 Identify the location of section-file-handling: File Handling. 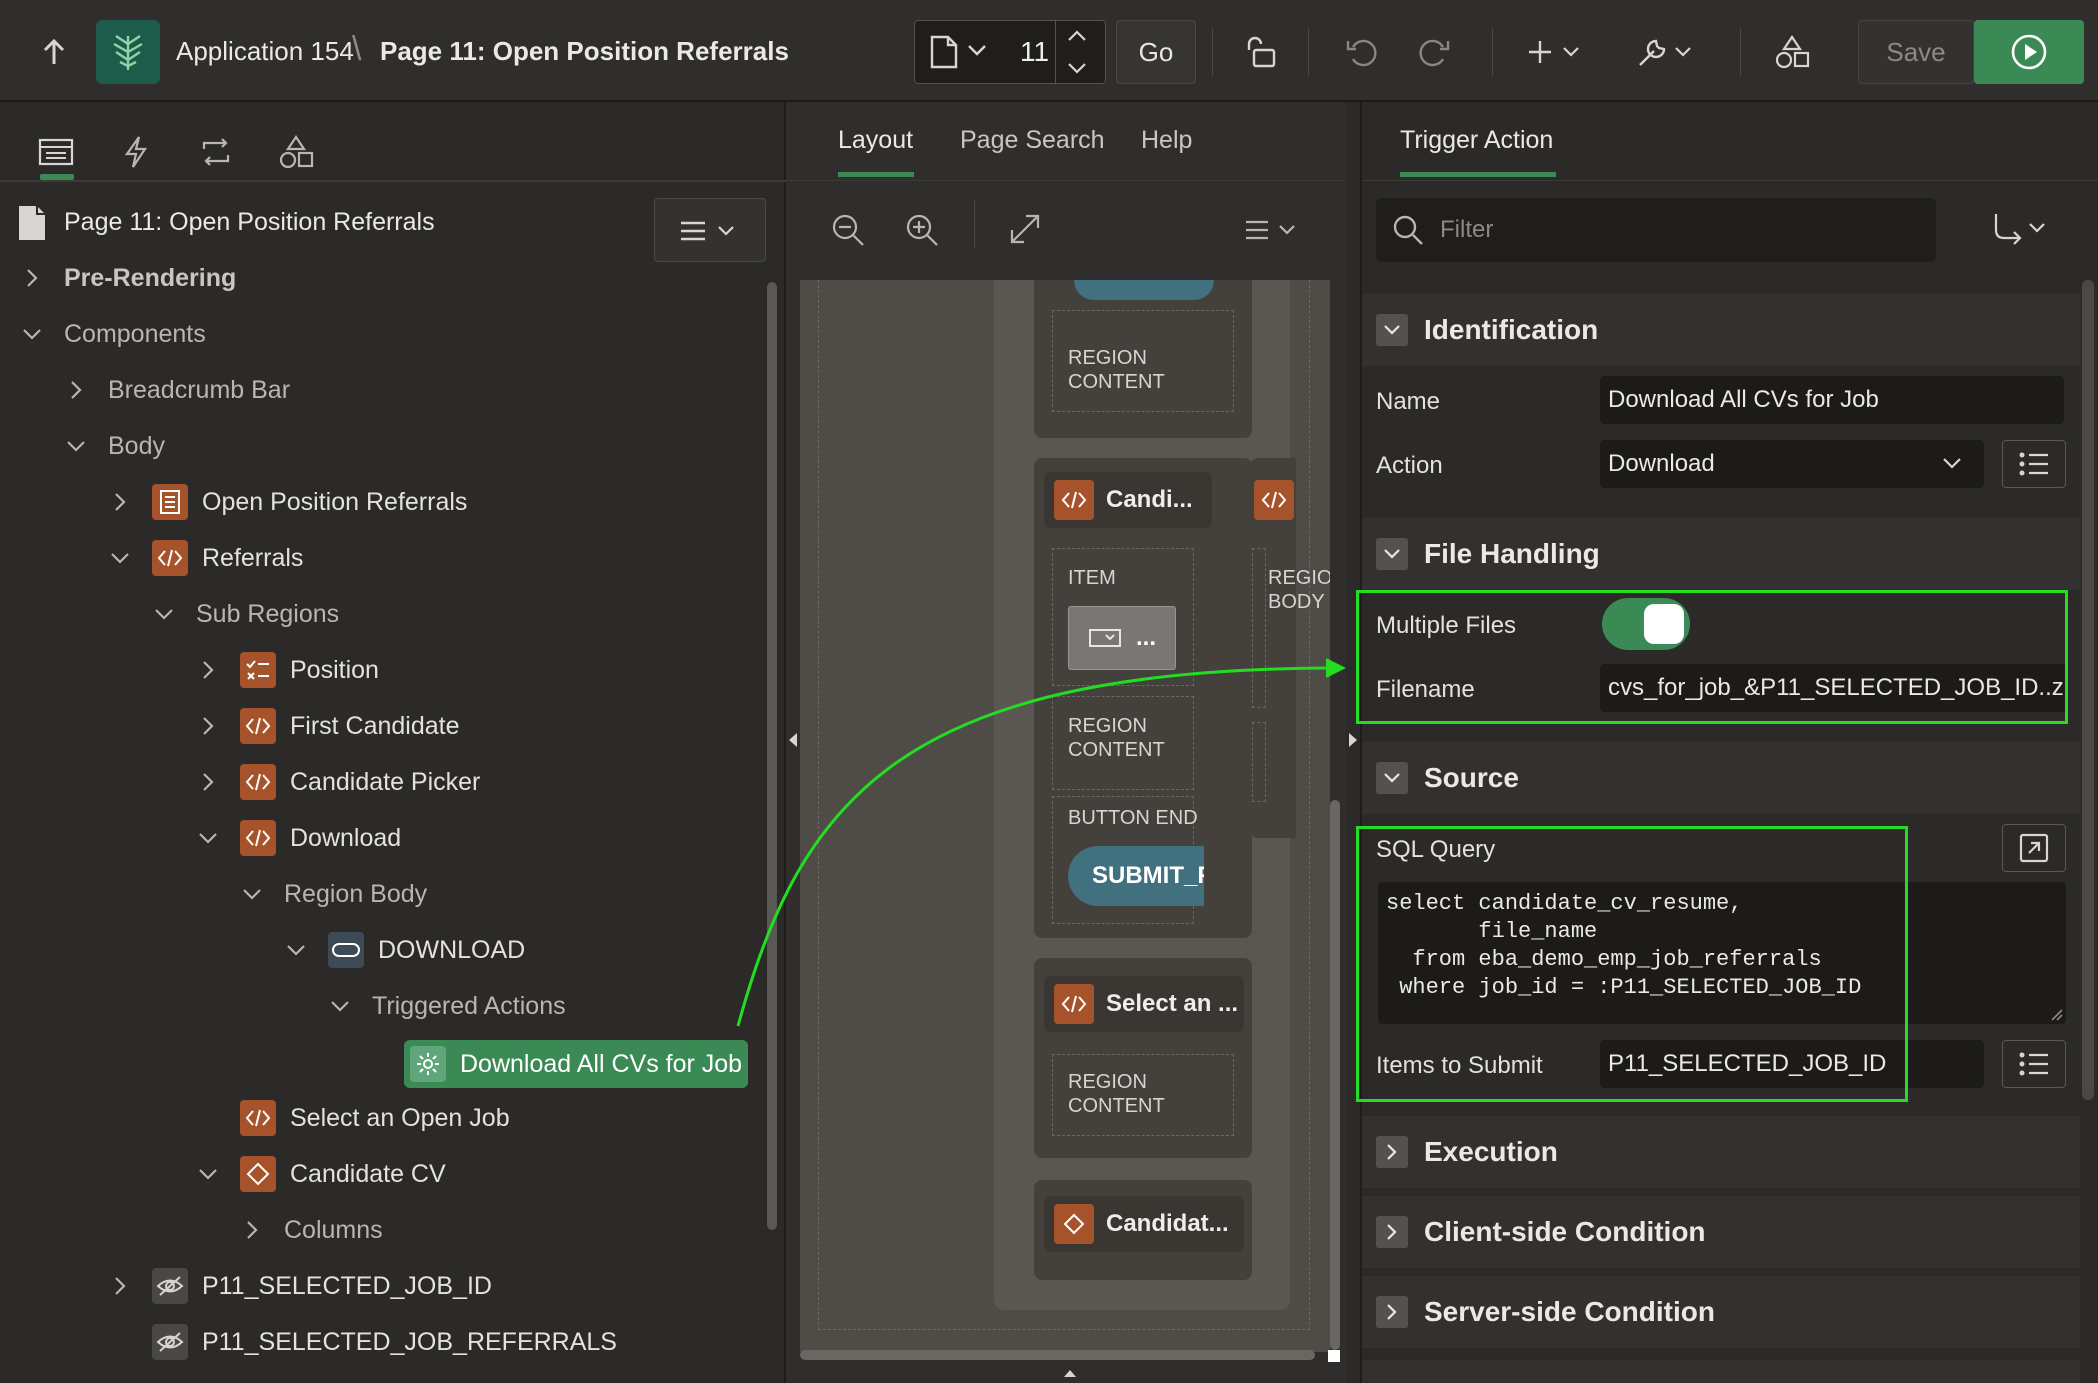
(1721, 554).